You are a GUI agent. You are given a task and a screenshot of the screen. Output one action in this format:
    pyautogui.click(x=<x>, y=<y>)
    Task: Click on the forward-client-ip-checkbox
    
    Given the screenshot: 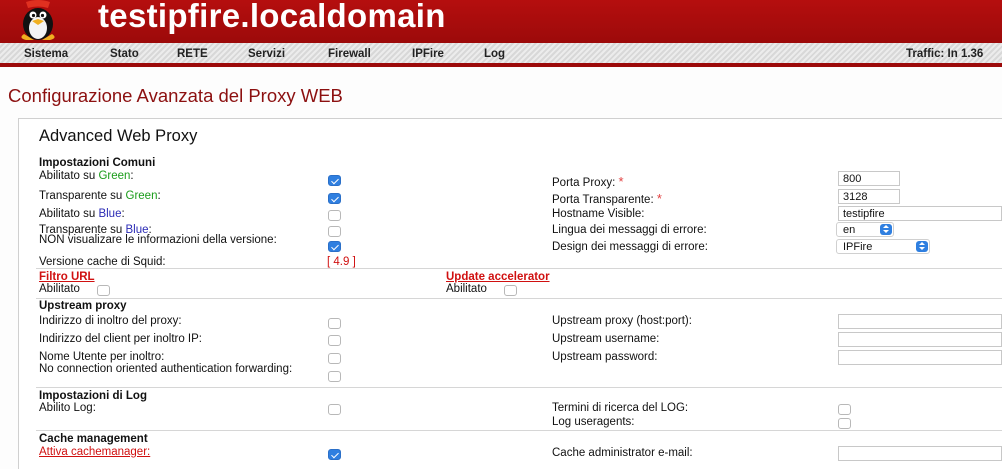 What is the action you would take?
    pyautogui.click(x=334, y=340)
    